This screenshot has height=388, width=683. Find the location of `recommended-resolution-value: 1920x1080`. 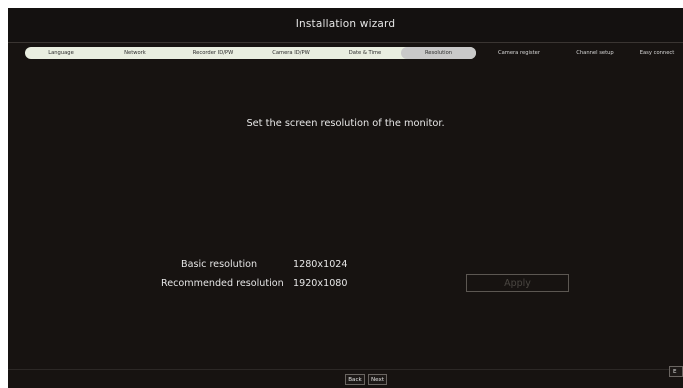

recommended-resolution-value: 1920x1080 is located at coordinates (320, 283).